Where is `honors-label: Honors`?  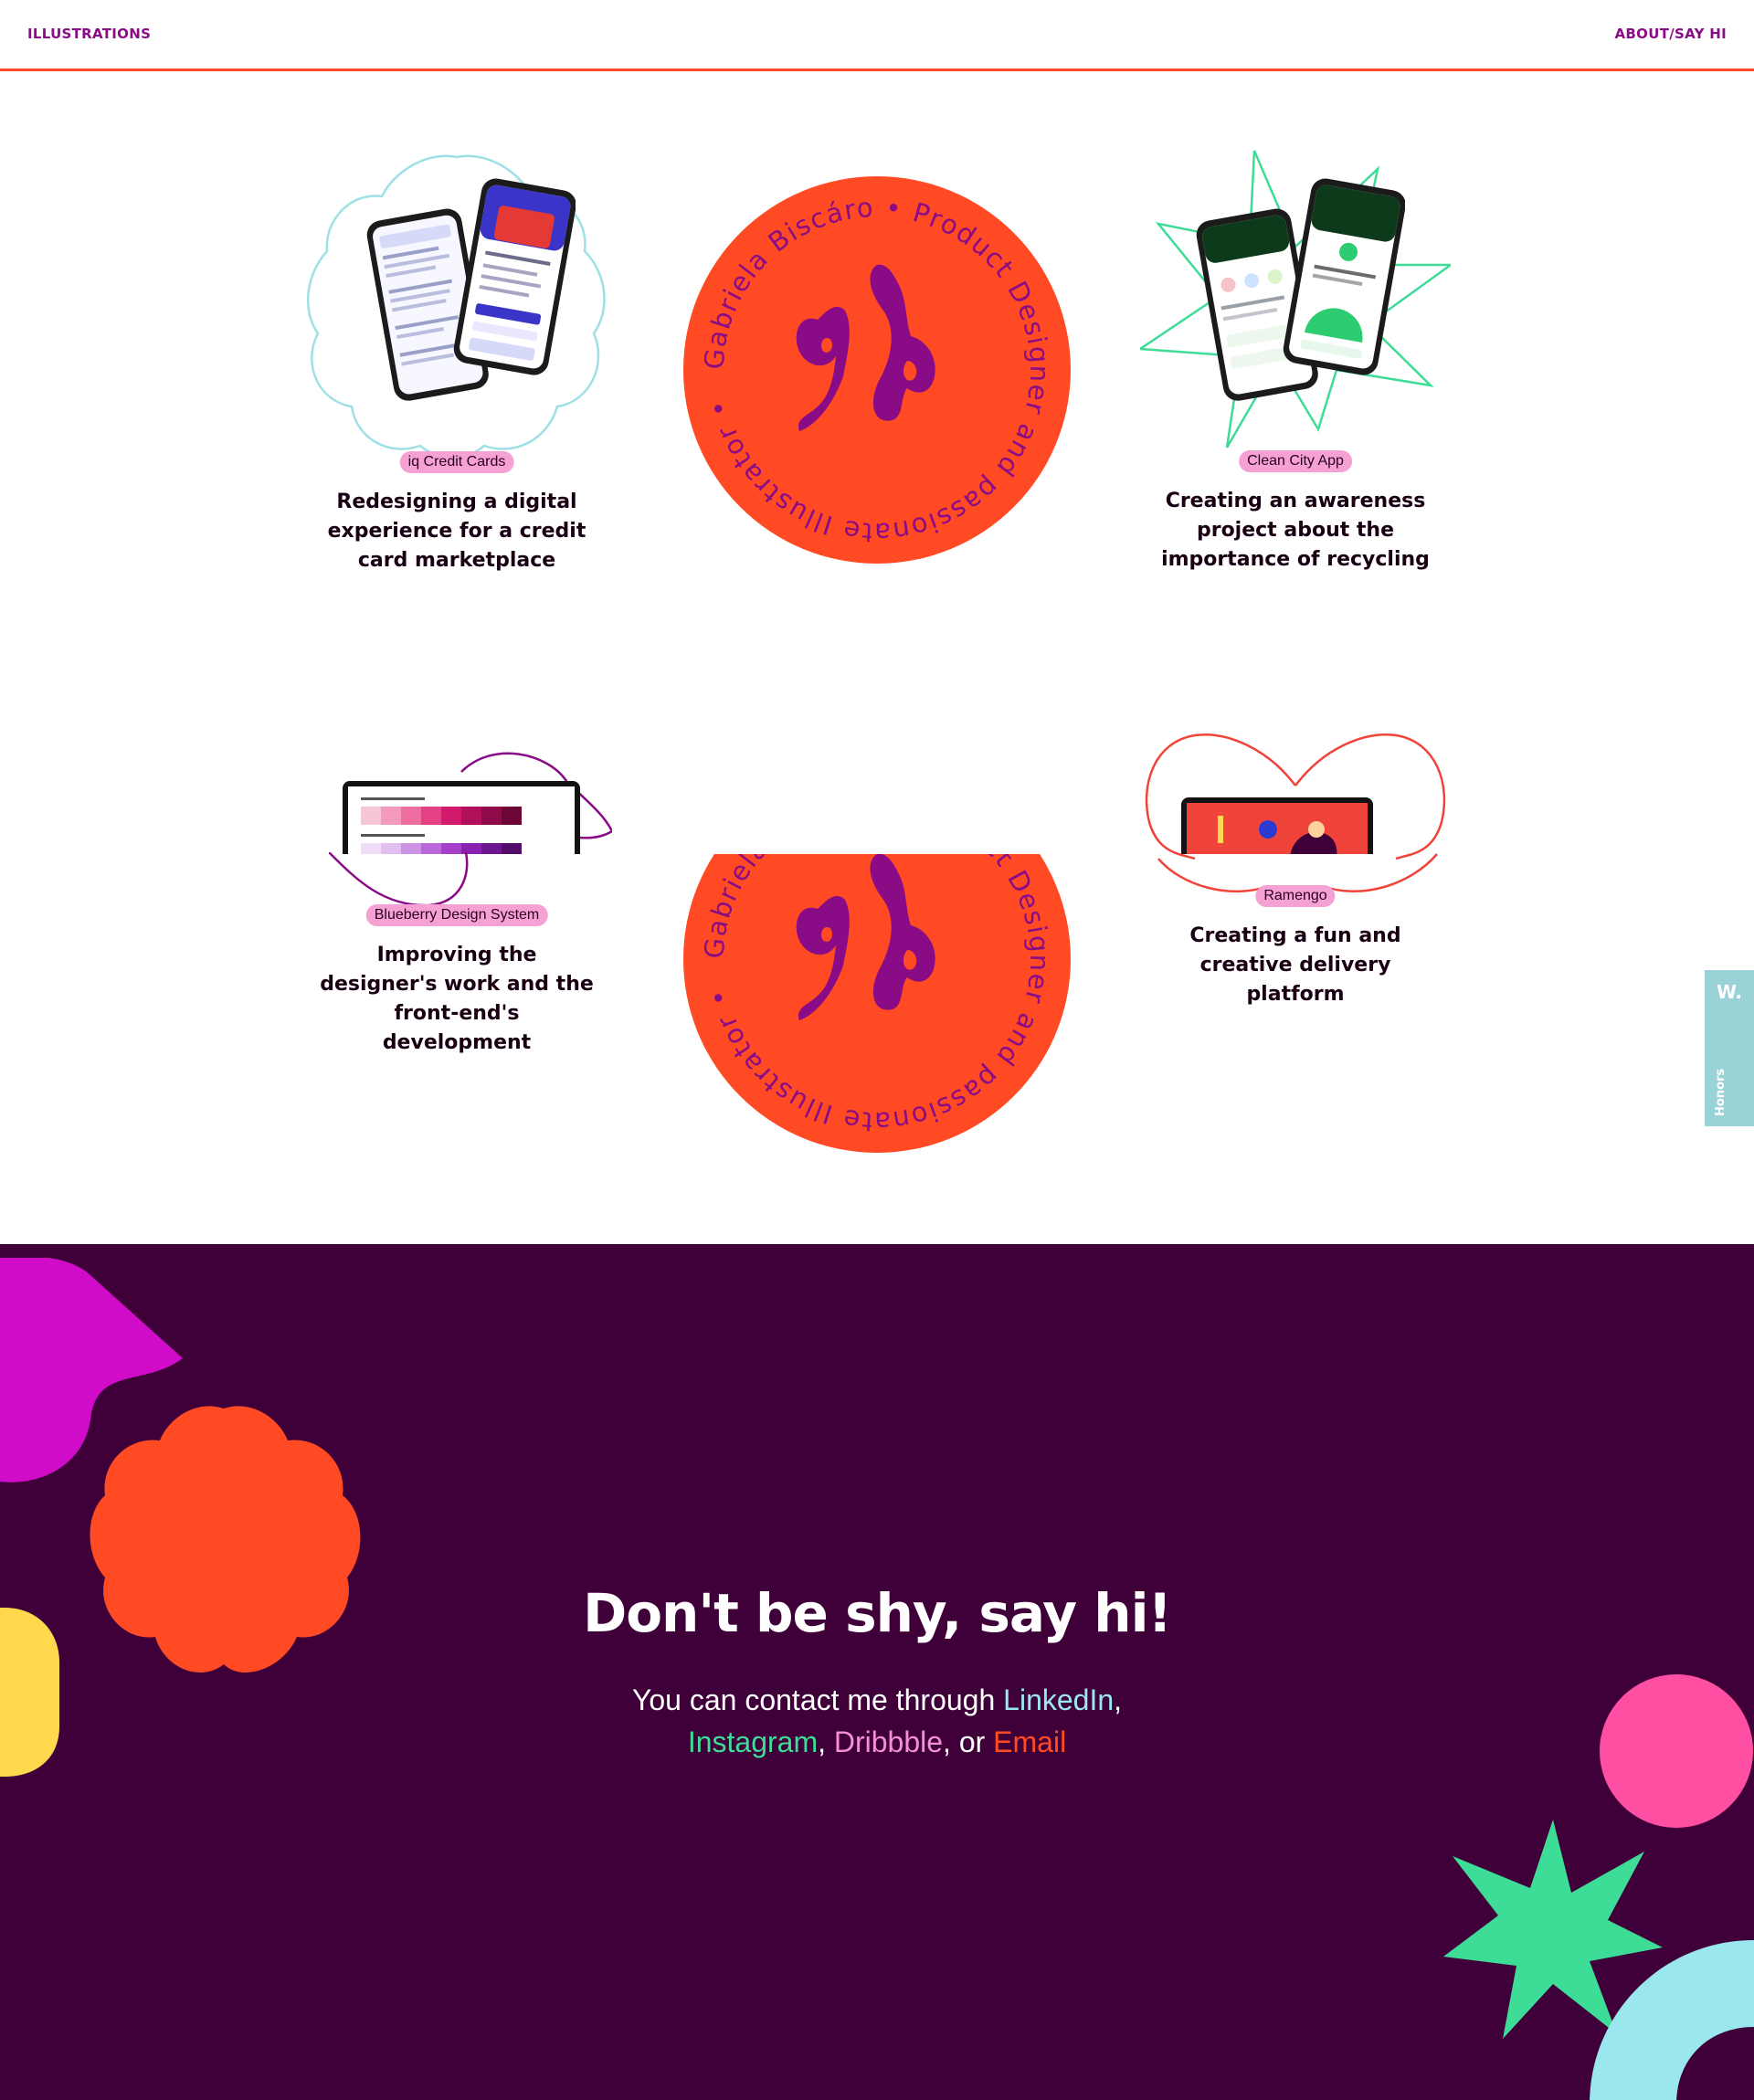 honors-label: Honors is located at coordinates (1721, 1092).